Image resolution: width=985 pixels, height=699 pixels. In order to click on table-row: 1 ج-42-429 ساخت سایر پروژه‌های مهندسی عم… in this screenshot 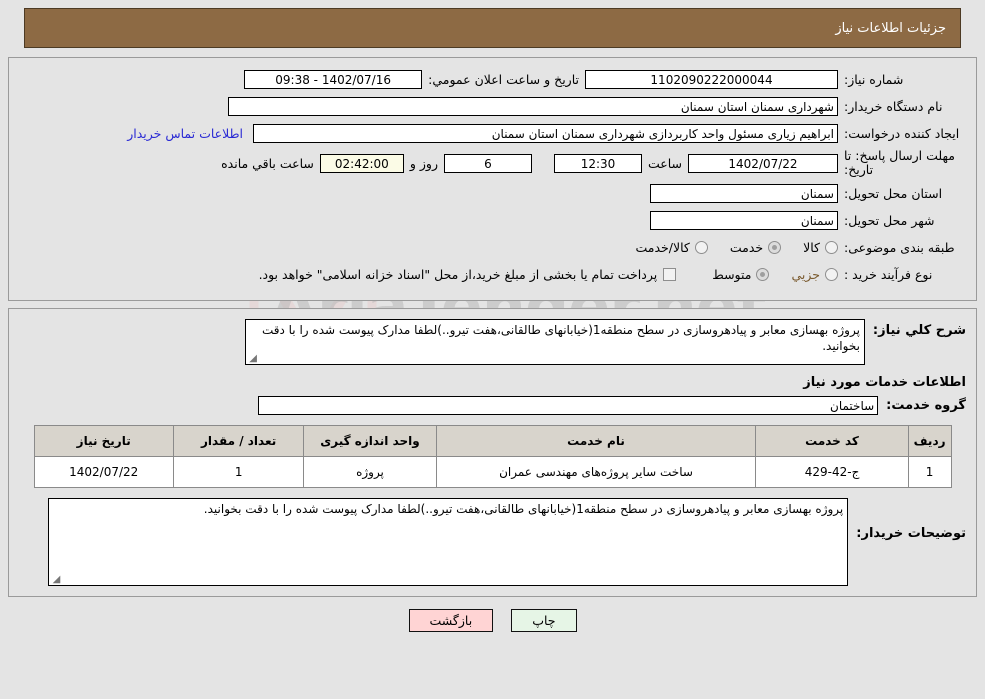, I will do `click(492, 472)`.